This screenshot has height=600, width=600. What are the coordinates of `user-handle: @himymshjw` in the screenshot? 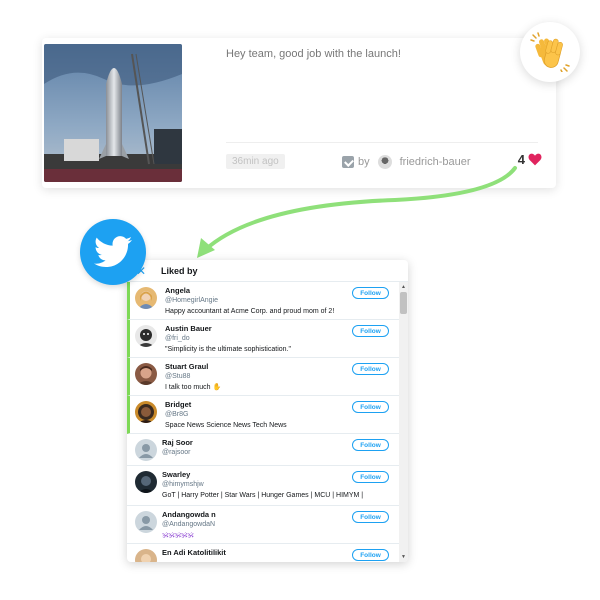 It's located at (183, 484).